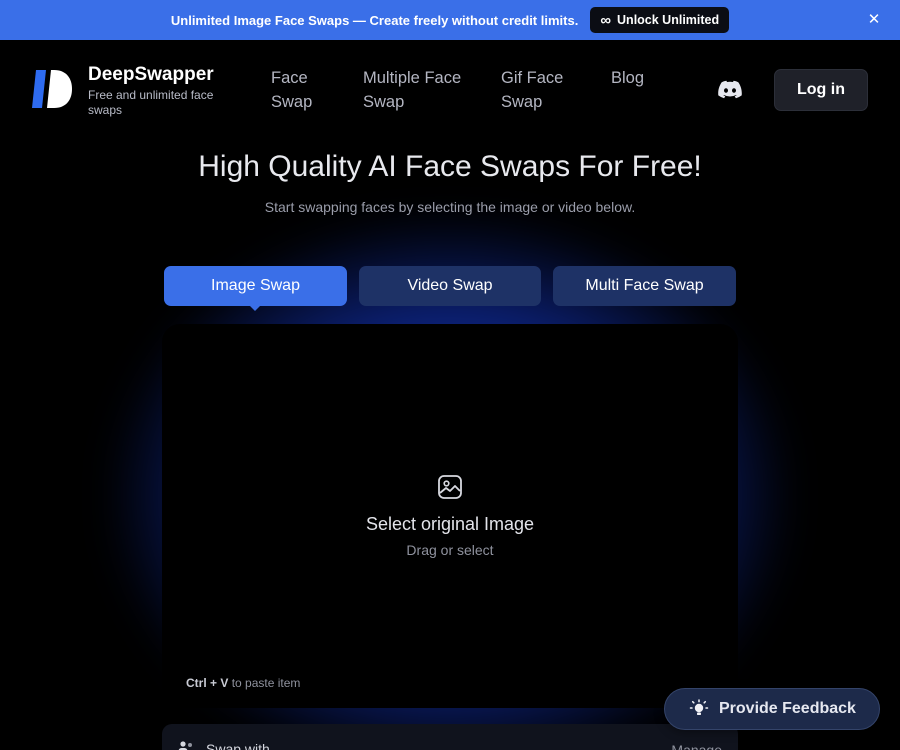  I want to click on login-button: Log in, so click(821, 90).